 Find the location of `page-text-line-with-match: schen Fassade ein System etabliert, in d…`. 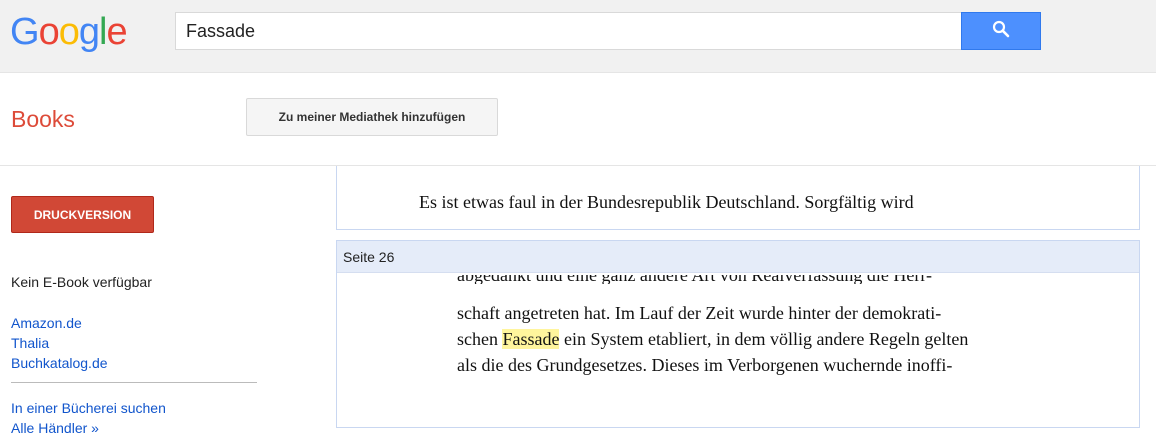

page-text-line-with-match: schen Fassade ein System etabliert, in d… is located at coordinates (712, 339).